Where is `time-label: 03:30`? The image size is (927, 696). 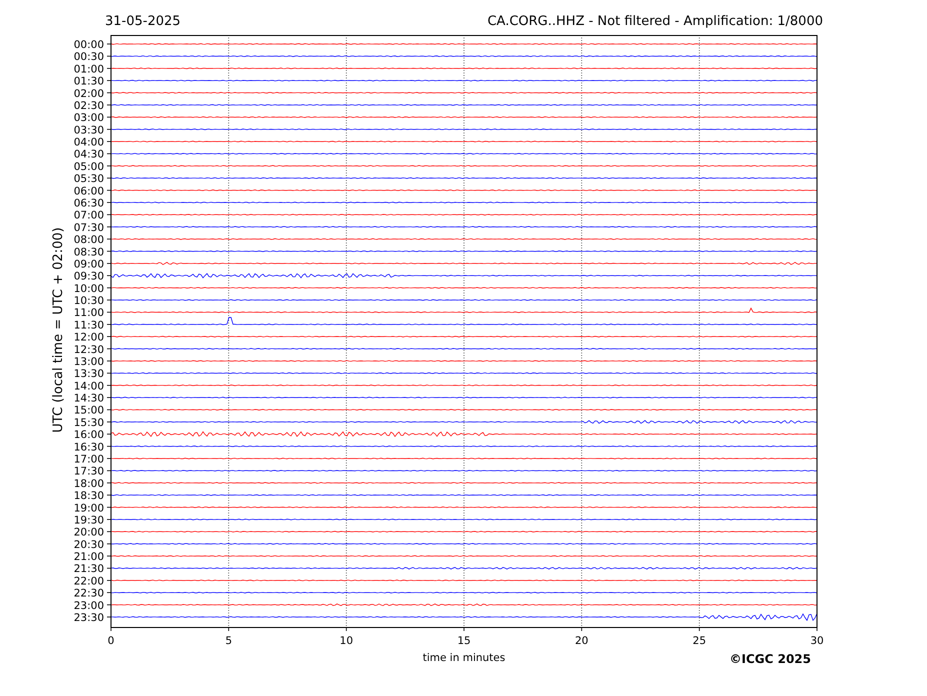
time-label: 03:30 is located at coordinates (89, 130).